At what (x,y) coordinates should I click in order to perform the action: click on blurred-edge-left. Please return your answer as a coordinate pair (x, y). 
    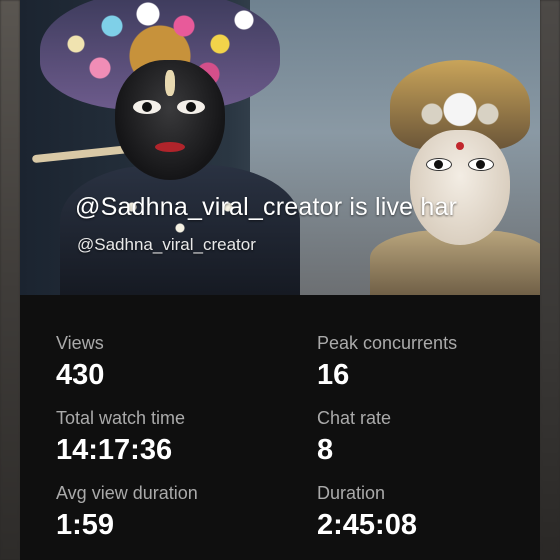
    Looking at the image, I should click on (10, 280).